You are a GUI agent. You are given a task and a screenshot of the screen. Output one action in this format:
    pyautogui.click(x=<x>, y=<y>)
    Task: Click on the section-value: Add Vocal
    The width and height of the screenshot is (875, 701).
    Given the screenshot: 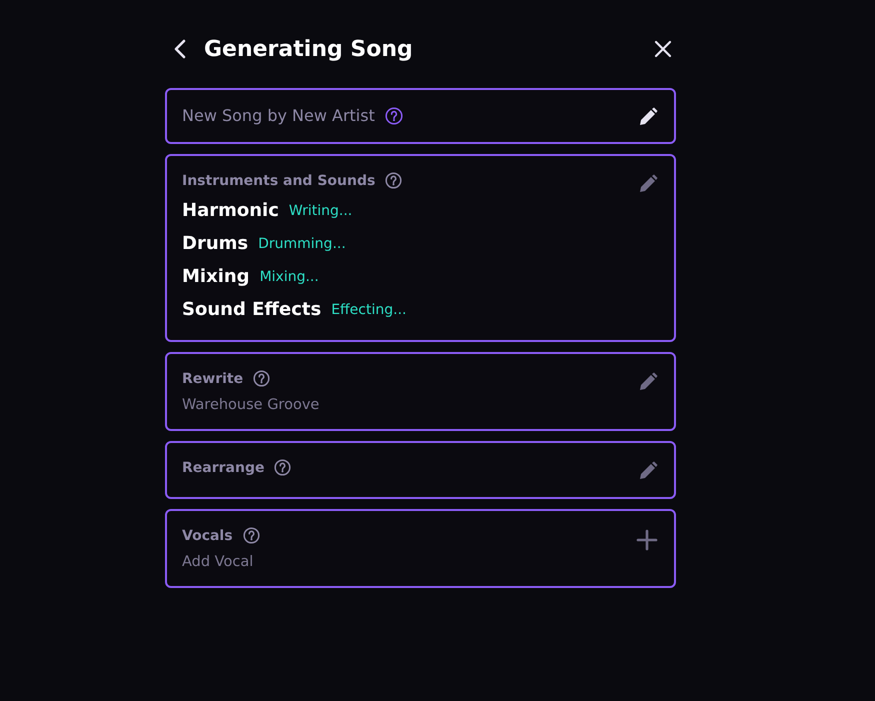 What is the action you would take?
    pyautogui.click(x=218, y=562)
    